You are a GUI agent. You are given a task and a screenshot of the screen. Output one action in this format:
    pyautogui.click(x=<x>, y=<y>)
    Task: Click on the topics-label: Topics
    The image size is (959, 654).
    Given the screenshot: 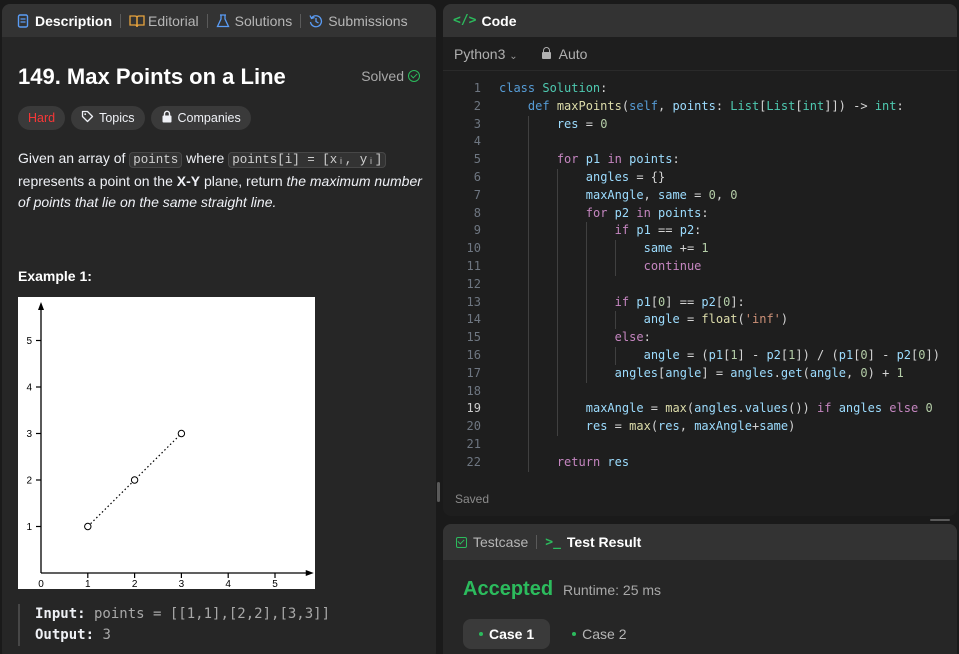 What is the action you would take?
    pyautogui.click(x=117, y=118)
    